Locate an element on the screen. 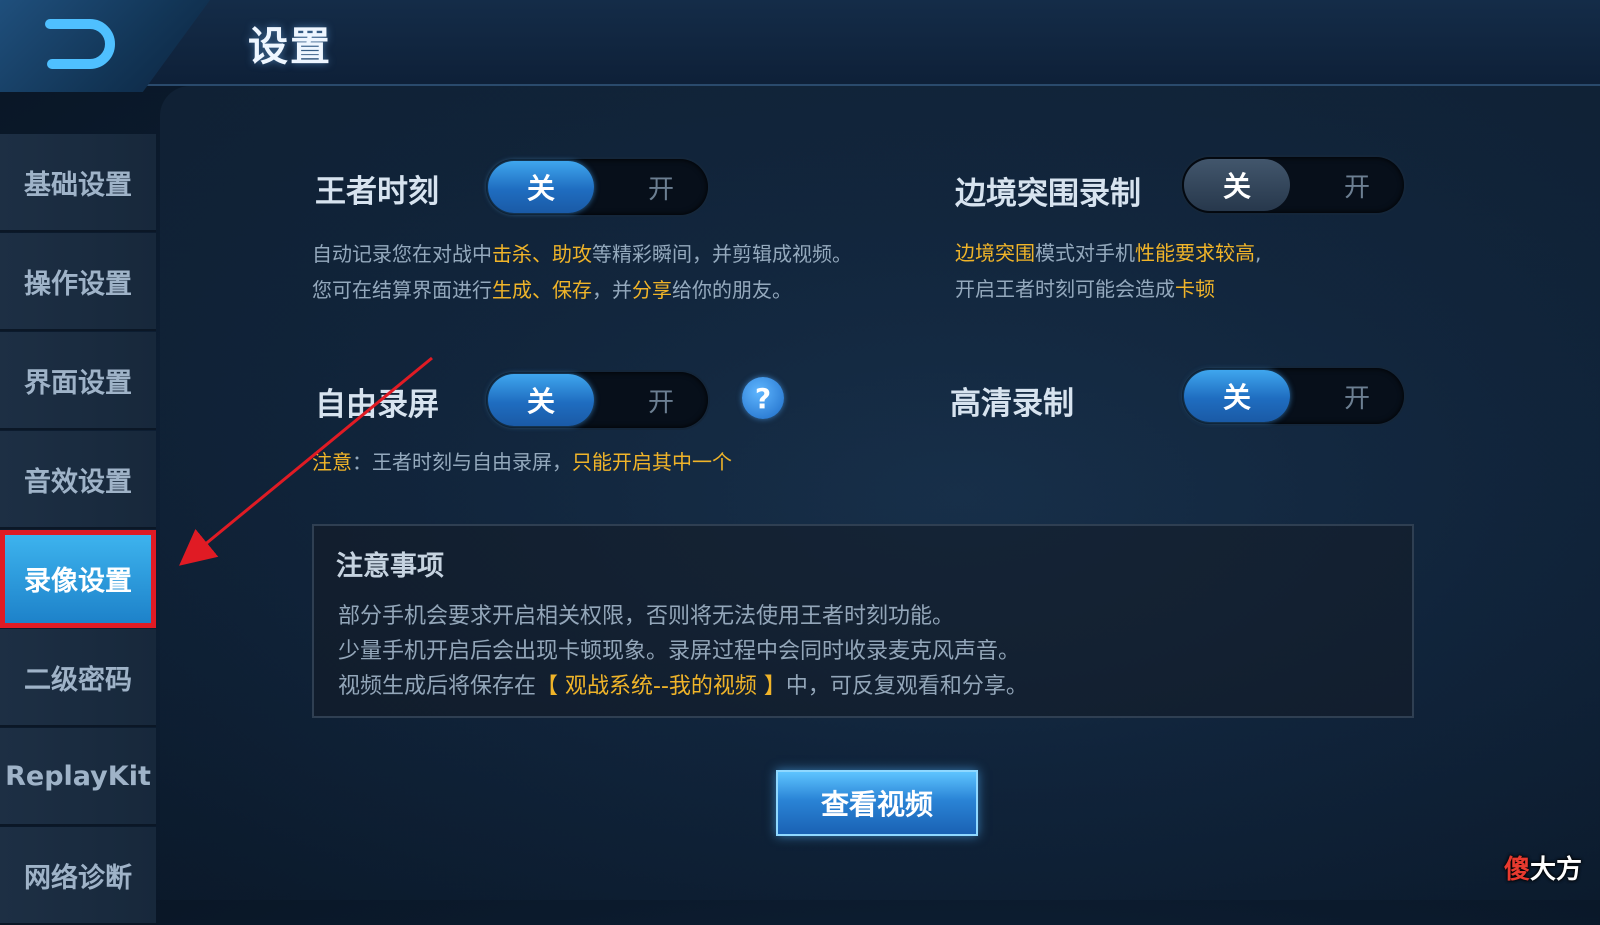  free-recording-label: 自由录屏 is located at coordinates (377, 405).